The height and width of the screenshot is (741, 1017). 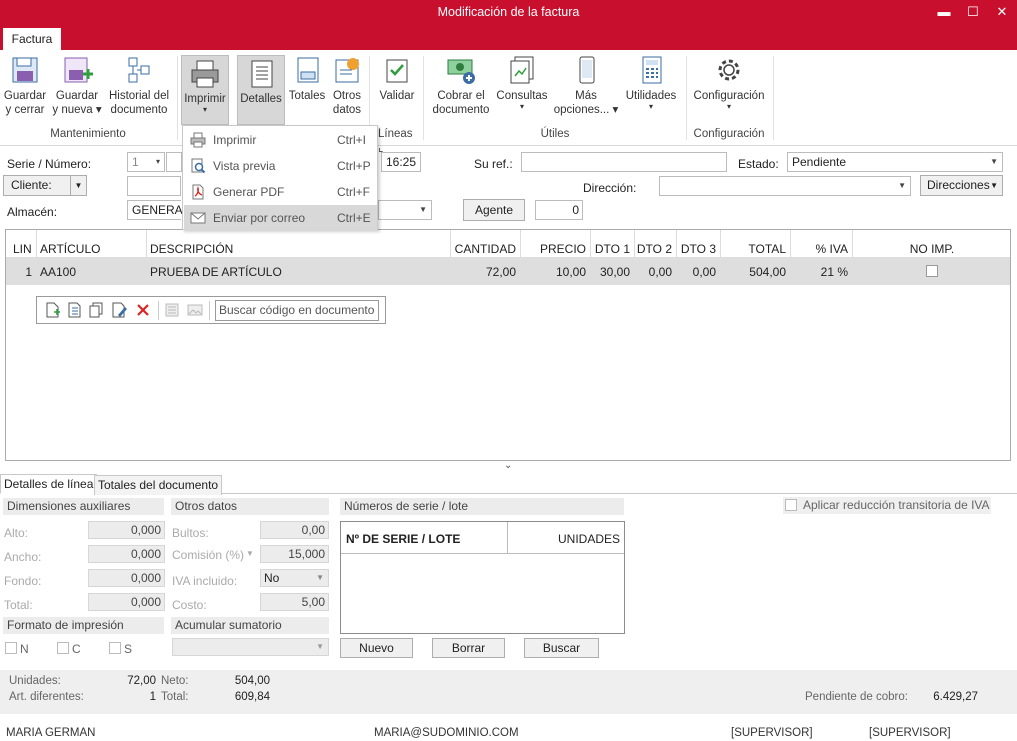 I want to click on agente-button: Agente, so click(x=494, y=210).